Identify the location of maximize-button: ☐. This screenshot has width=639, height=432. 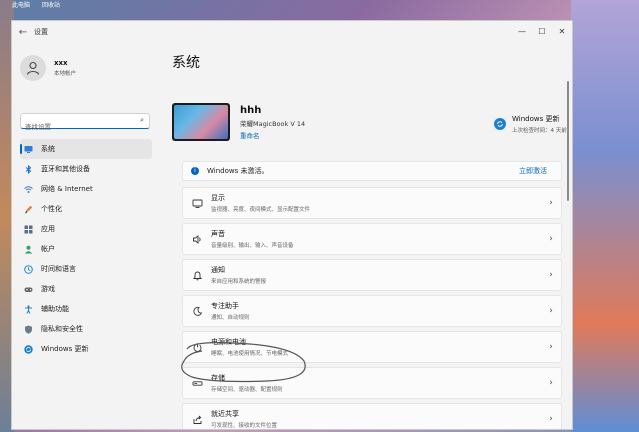
(542, 32).